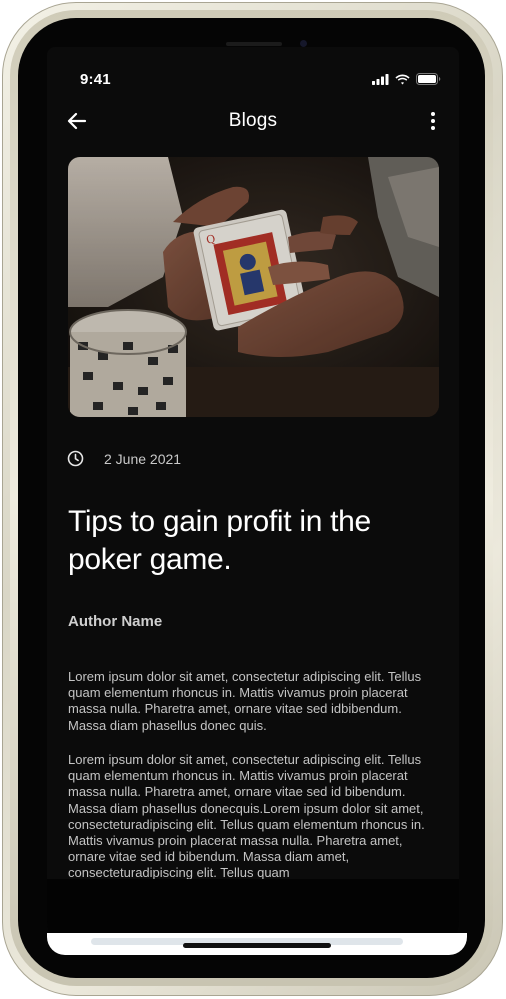  I want to click on status-time: 9:41, so click(95, 79).